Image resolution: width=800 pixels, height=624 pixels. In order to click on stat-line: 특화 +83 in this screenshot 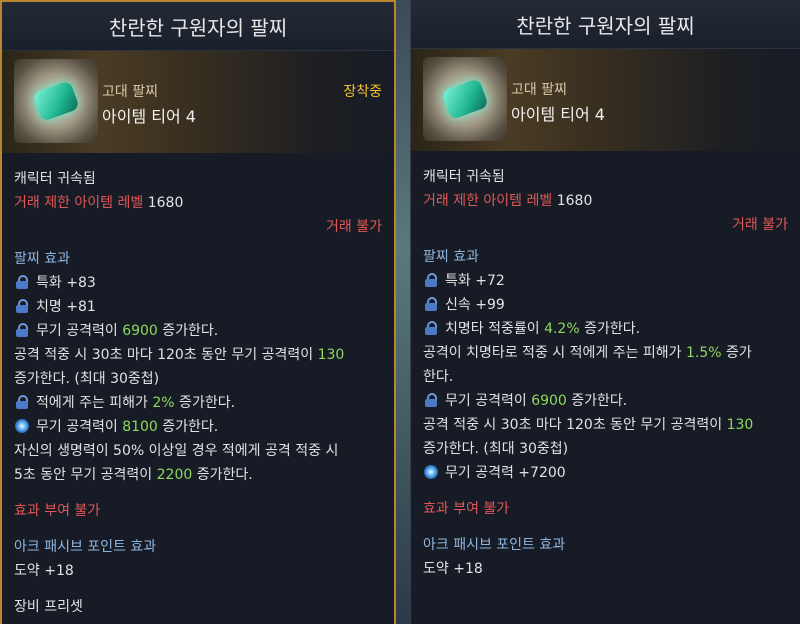, I will do `click(198, 283)`.